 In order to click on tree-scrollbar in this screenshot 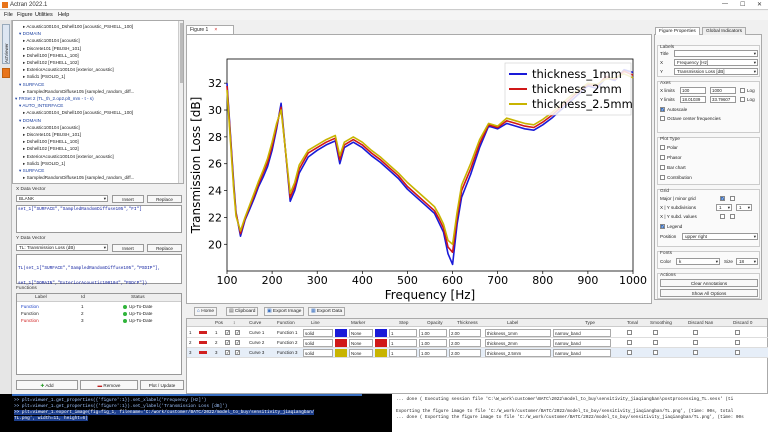, I will do `click(180, 102)`.